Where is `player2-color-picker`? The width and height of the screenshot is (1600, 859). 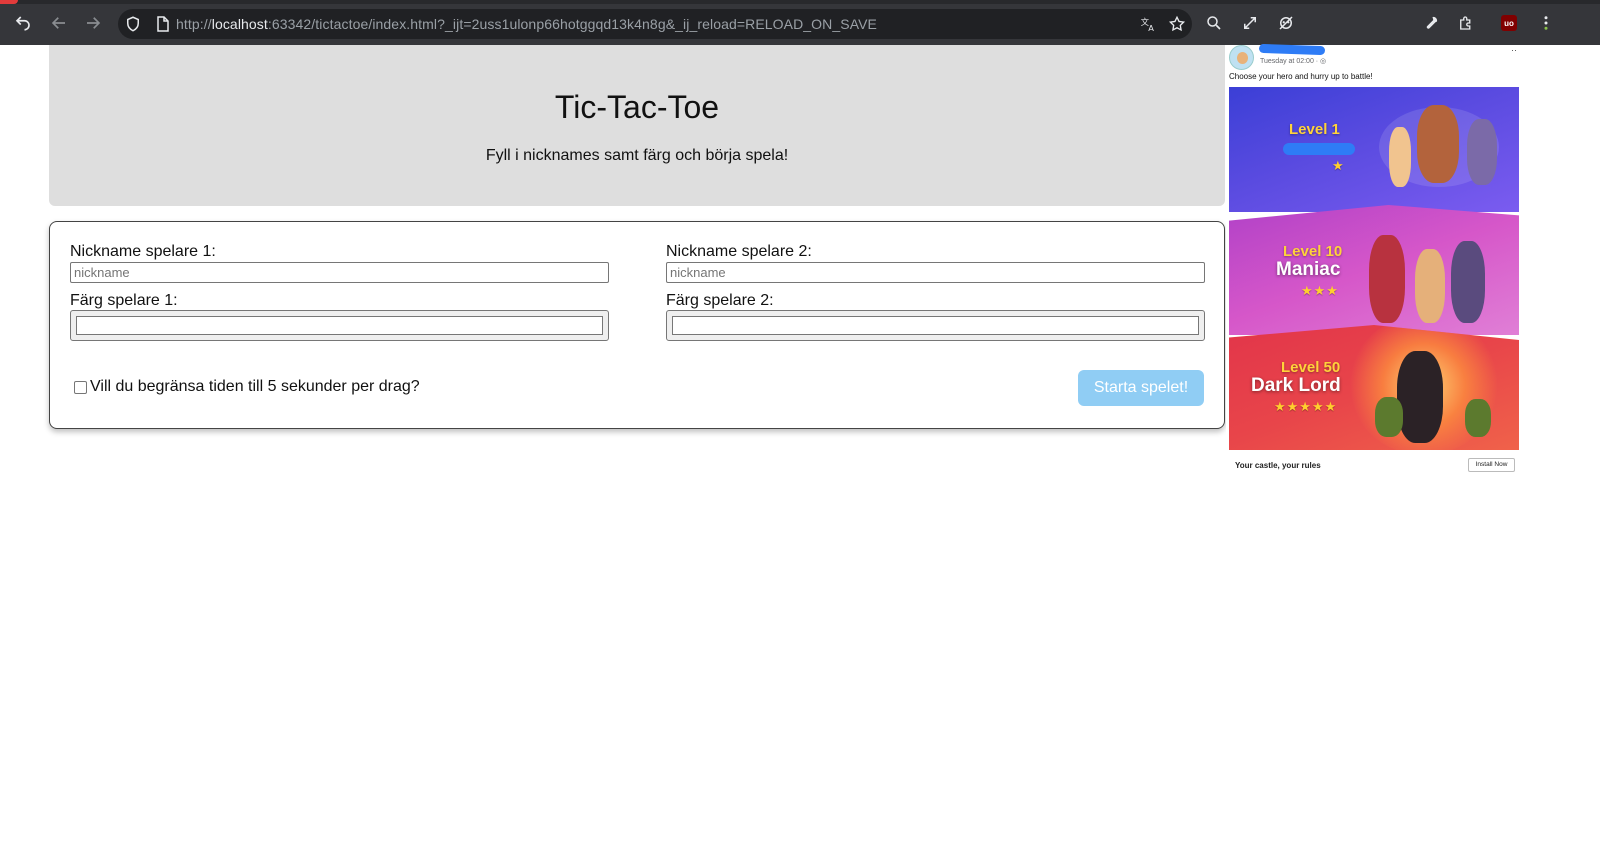
player2-color-picker is located at coordinates (935, 325).